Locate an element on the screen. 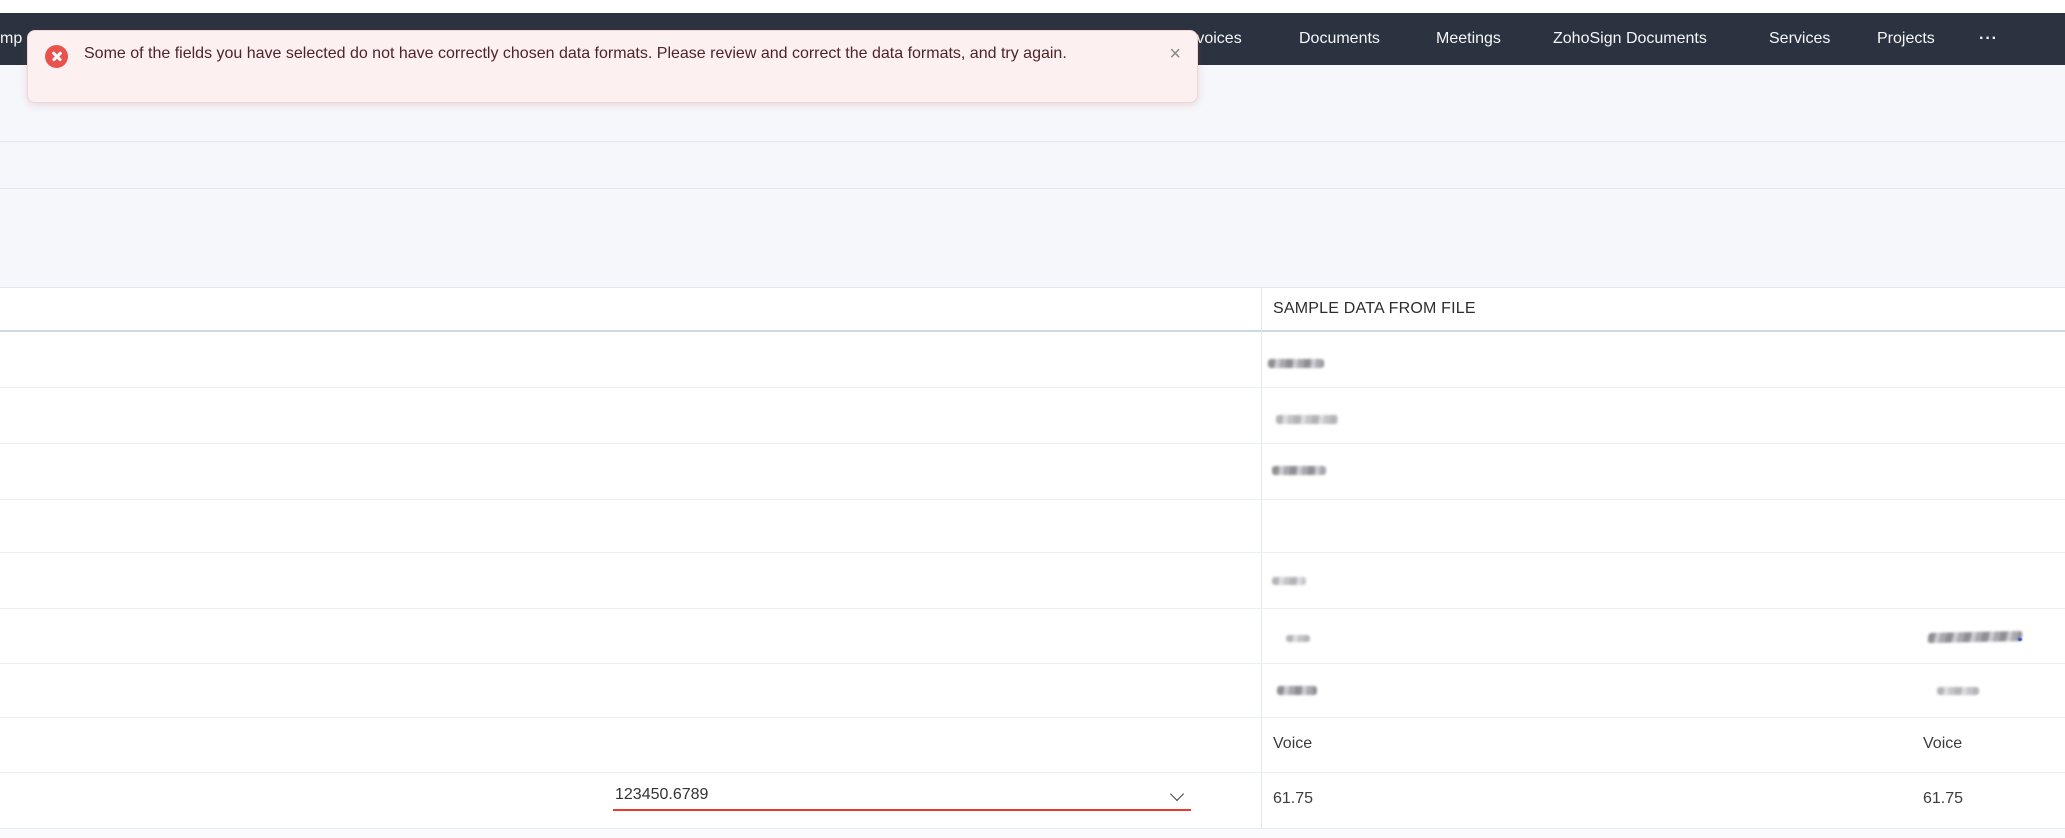 This screenshot has height=838, width=2065. nav-item-partial: mp is located at coordinates (11, 39).